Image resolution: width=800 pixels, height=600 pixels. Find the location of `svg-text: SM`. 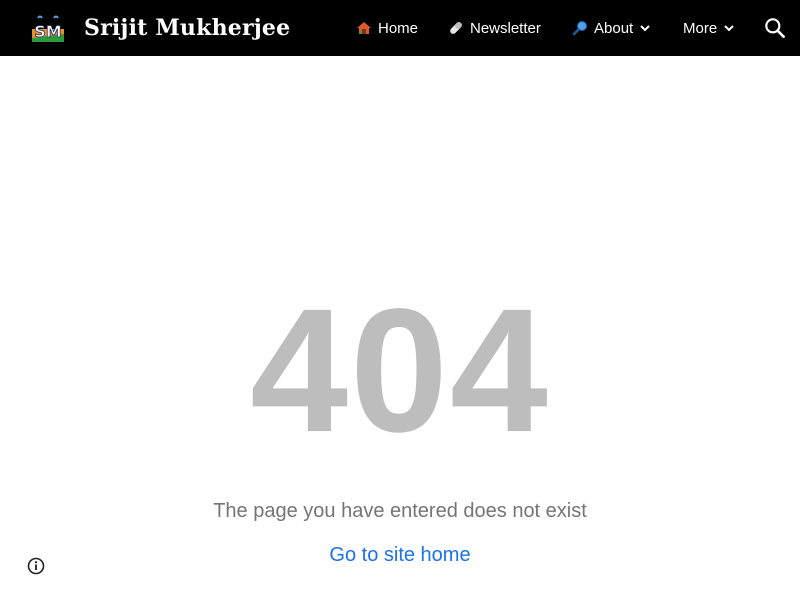

svg-text: SM is located at coordinates (47, 31).